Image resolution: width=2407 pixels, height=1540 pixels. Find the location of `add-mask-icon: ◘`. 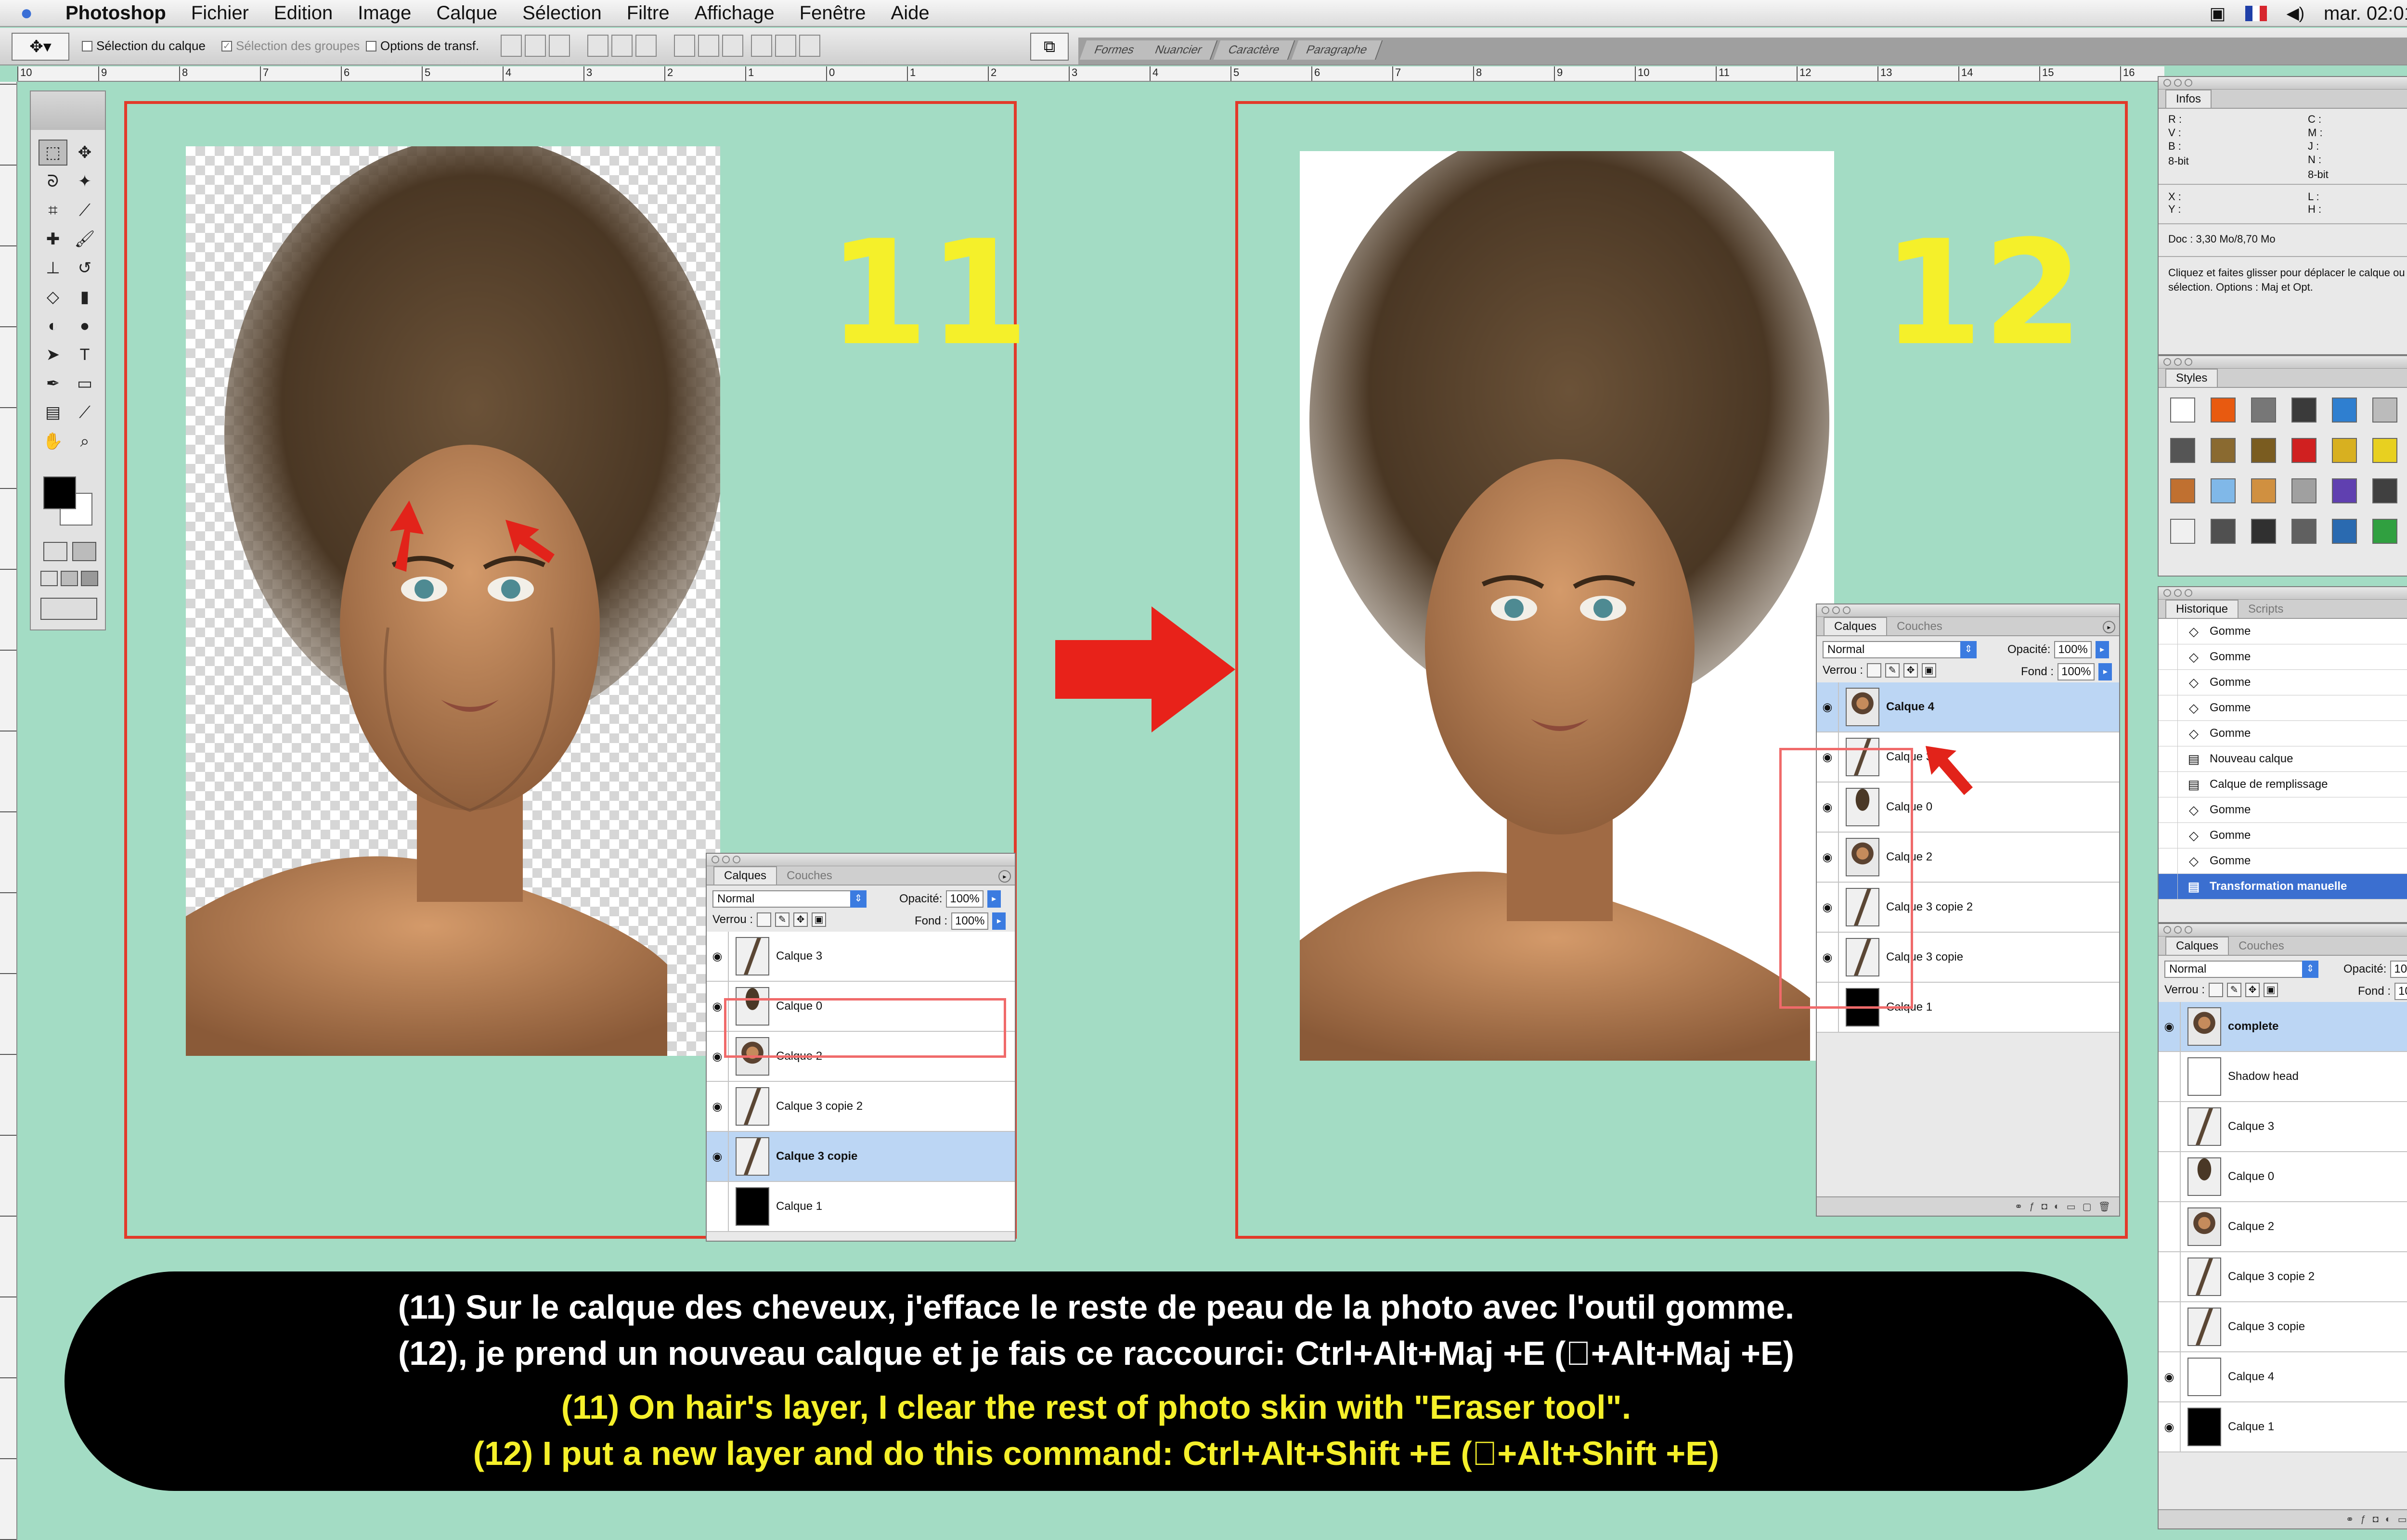

add-mask-icon: ◘ is located at coordinates (2045, 1206).